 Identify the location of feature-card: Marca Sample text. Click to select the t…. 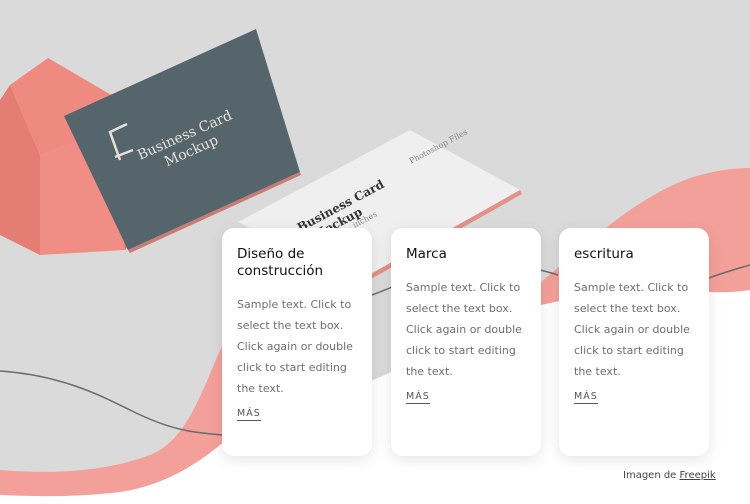
(466, 342).